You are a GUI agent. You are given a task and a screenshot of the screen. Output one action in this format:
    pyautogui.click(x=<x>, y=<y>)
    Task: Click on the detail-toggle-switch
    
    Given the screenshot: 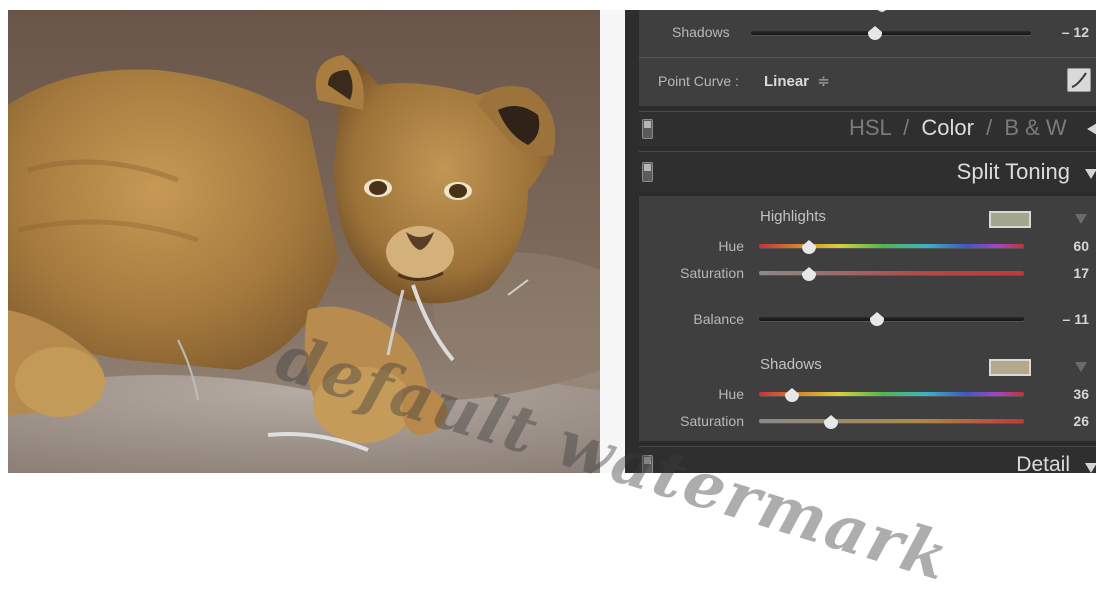 What is the action you would take?
    pyautogui.click(x=647, y=464)
    